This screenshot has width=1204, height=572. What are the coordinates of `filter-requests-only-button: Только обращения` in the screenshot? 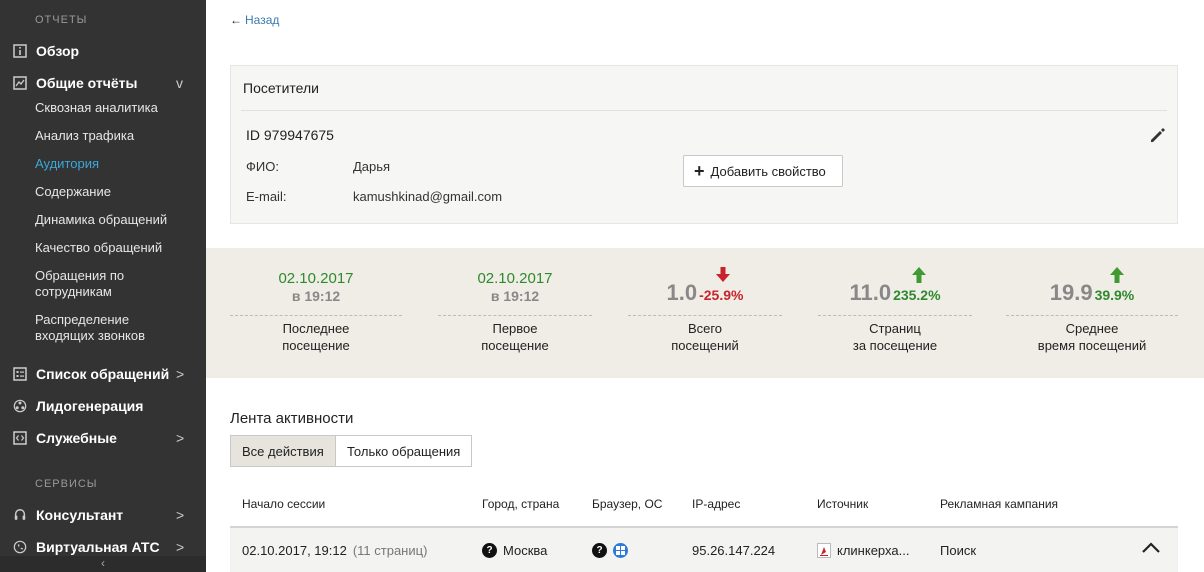 It's located at (404, 451).